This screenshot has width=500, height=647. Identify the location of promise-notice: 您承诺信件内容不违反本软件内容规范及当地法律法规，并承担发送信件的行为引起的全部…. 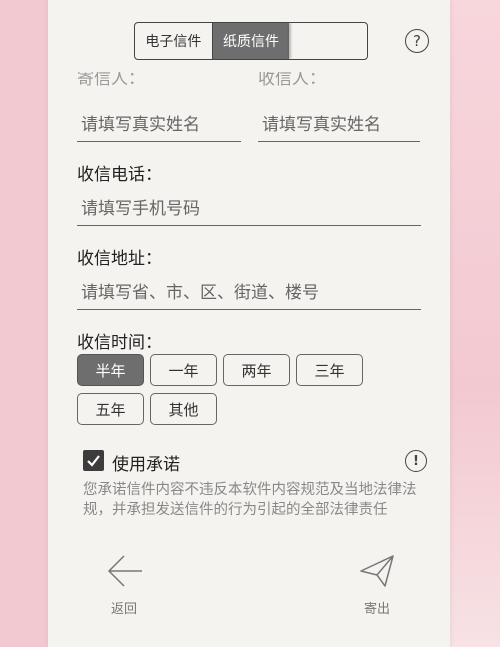
(250, 500).